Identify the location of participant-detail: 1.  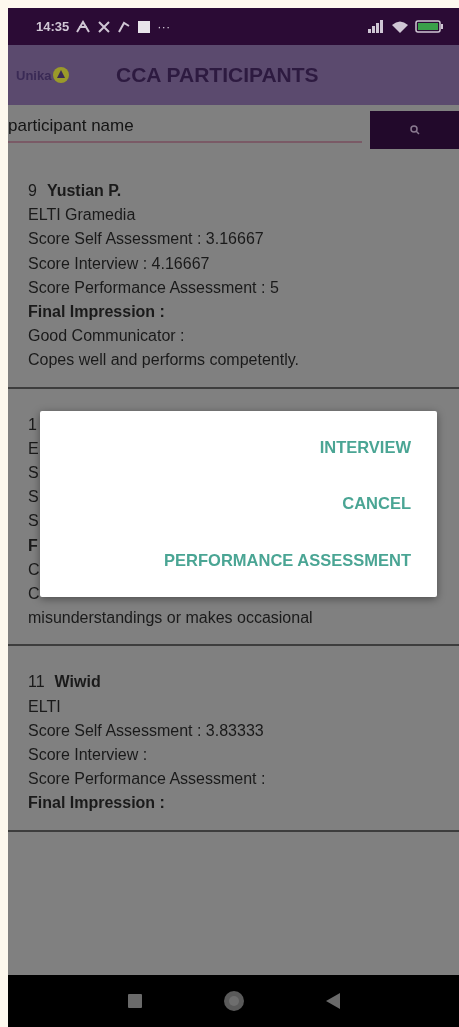
(32, 424).